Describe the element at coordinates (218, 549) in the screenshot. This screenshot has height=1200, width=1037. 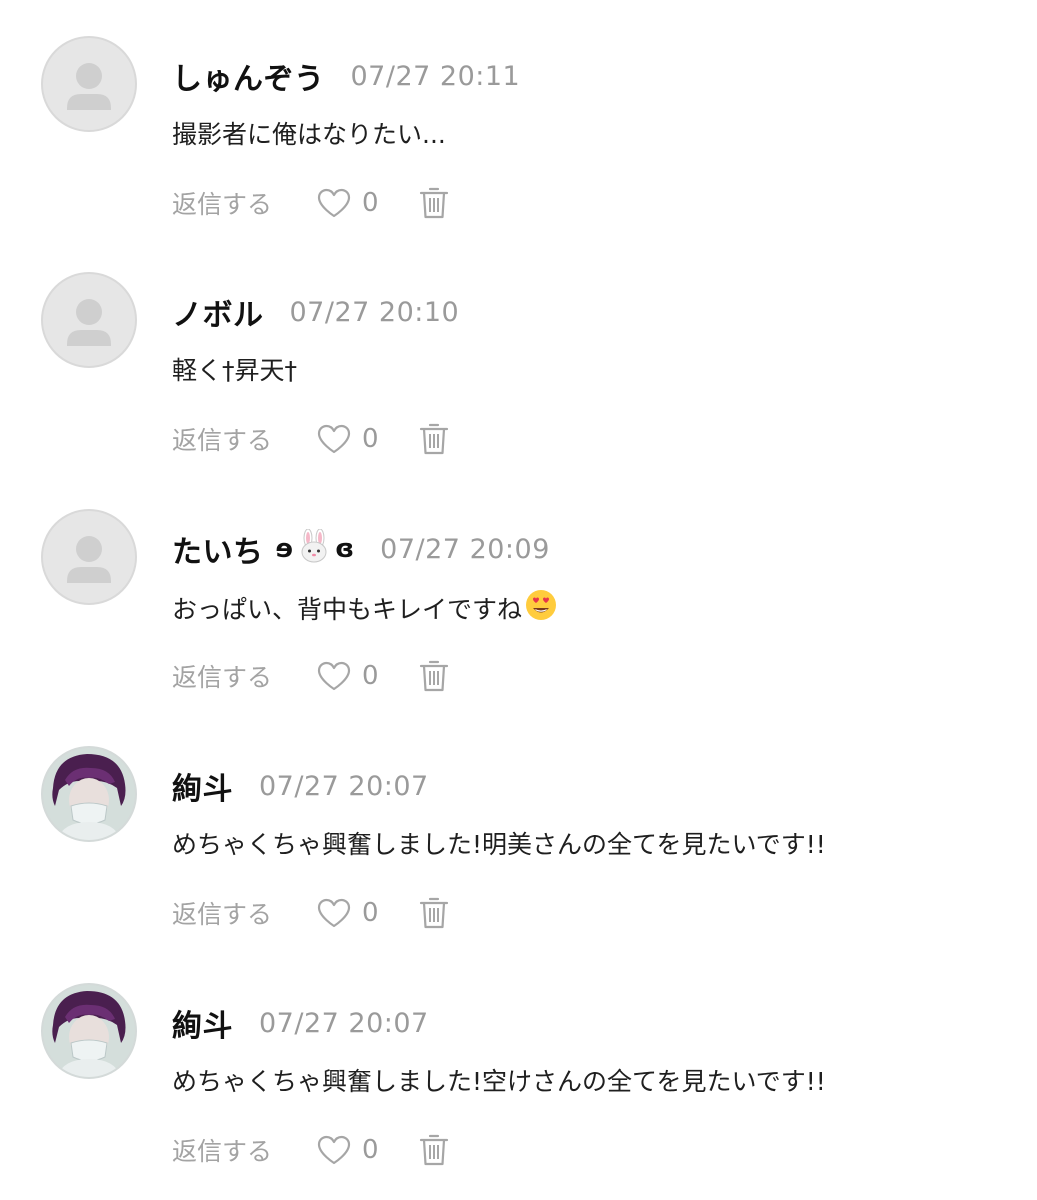
I see `user-name: たいち` at that location.